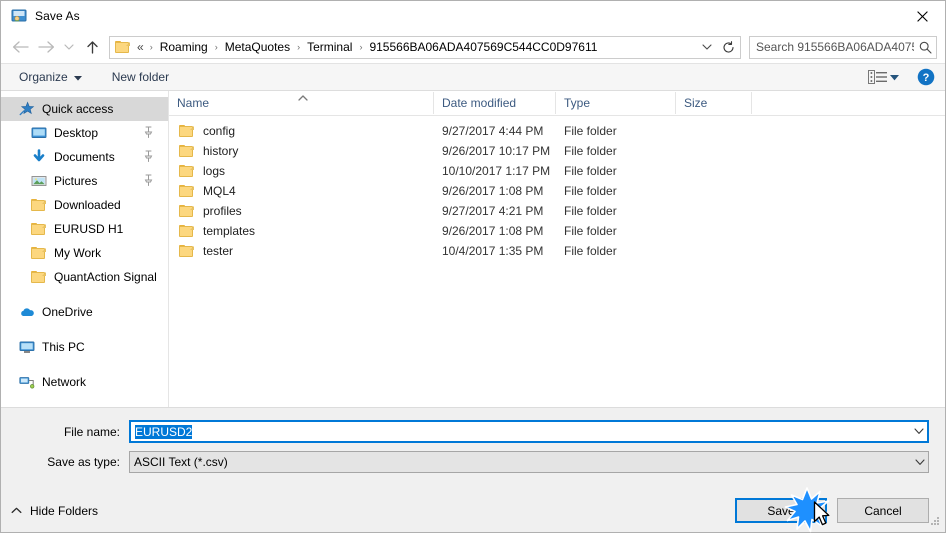  Describe the element at coordinates (473, 16) in the screenshot. I see `title-bar: Save As` at that location.